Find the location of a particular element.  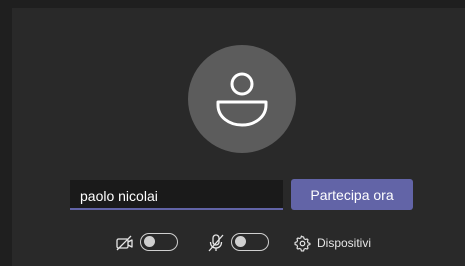

user-avatar is located at coordinates (242, 99).